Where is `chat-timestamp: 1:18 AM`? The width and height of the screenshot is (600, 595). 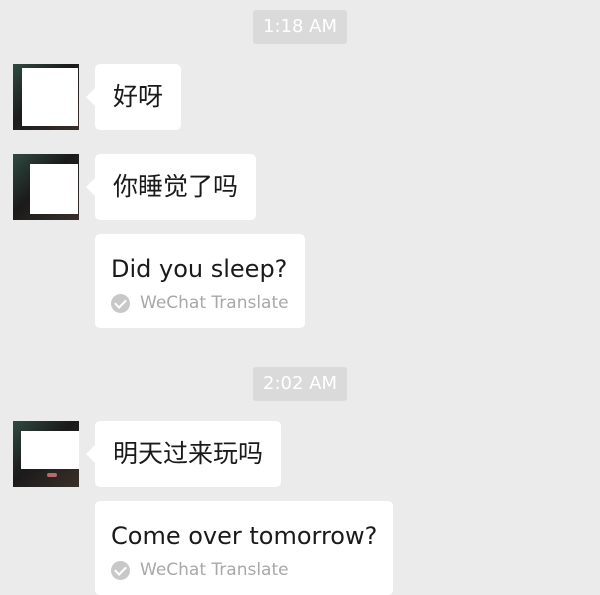 chat-timestamp: 1:18 AM is located at coordinates (300, 27).